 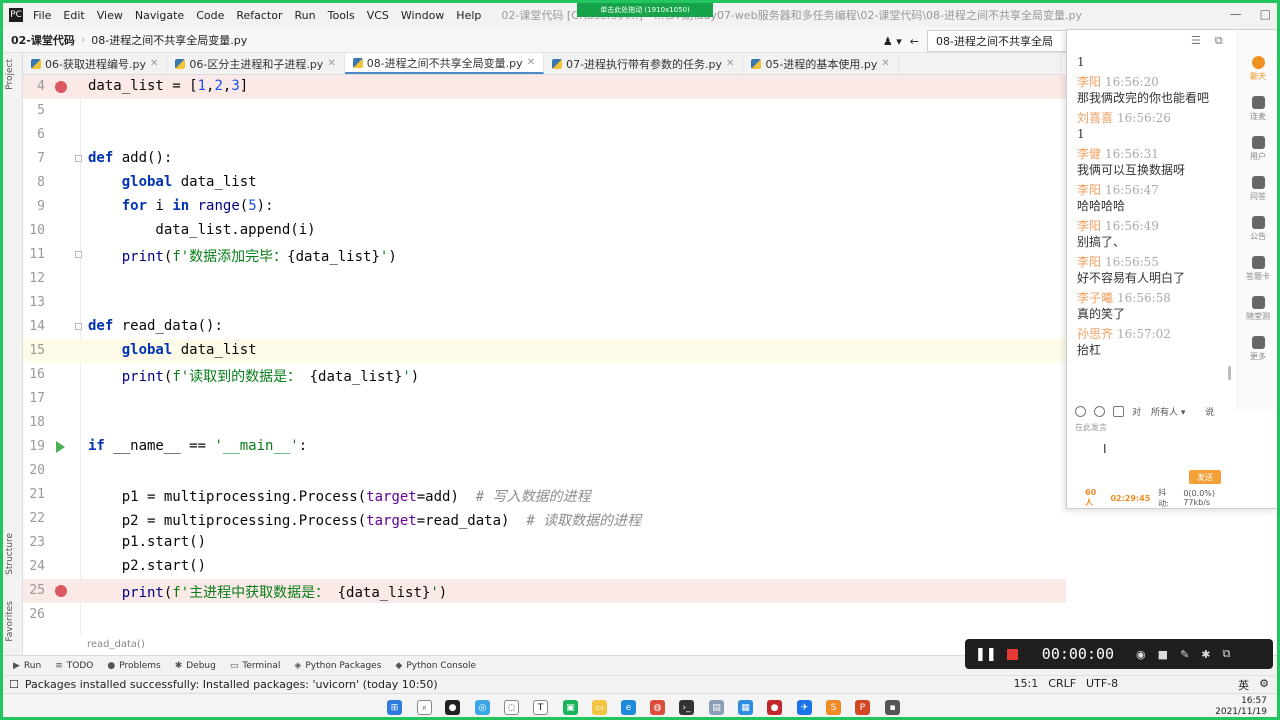 What do you see at coordinates (1257, 309) in the screenshot?
I see `chat-nav-item: 随堂测` at bounding box center [1257, 309].